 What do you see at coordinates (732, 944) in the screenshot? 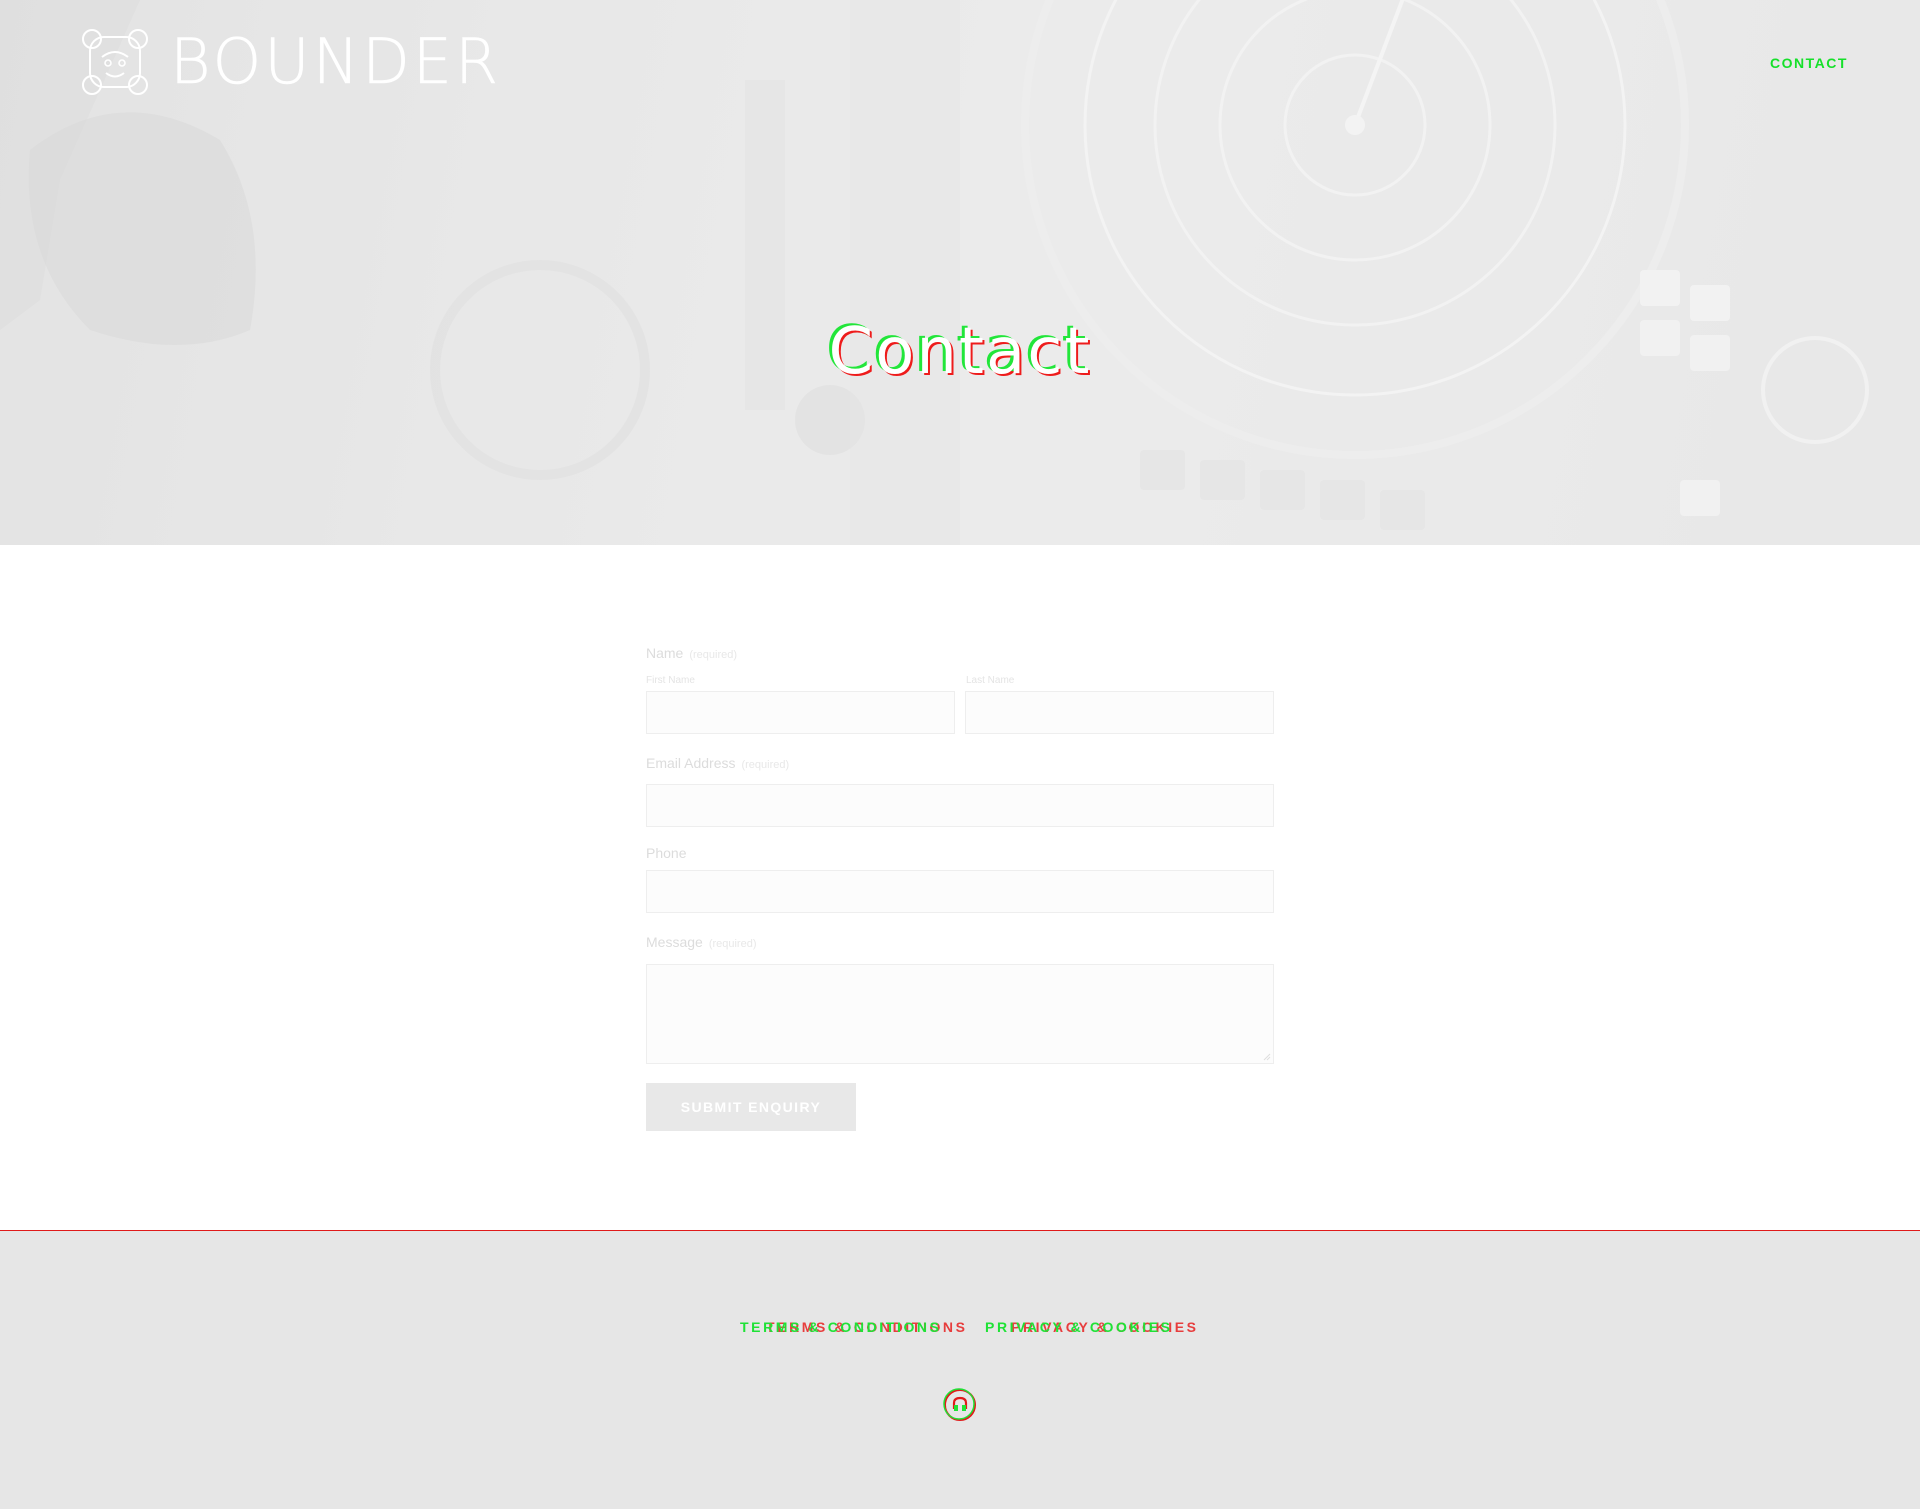
I see `message-required-note: (required)` at bounding box center [732, 944].